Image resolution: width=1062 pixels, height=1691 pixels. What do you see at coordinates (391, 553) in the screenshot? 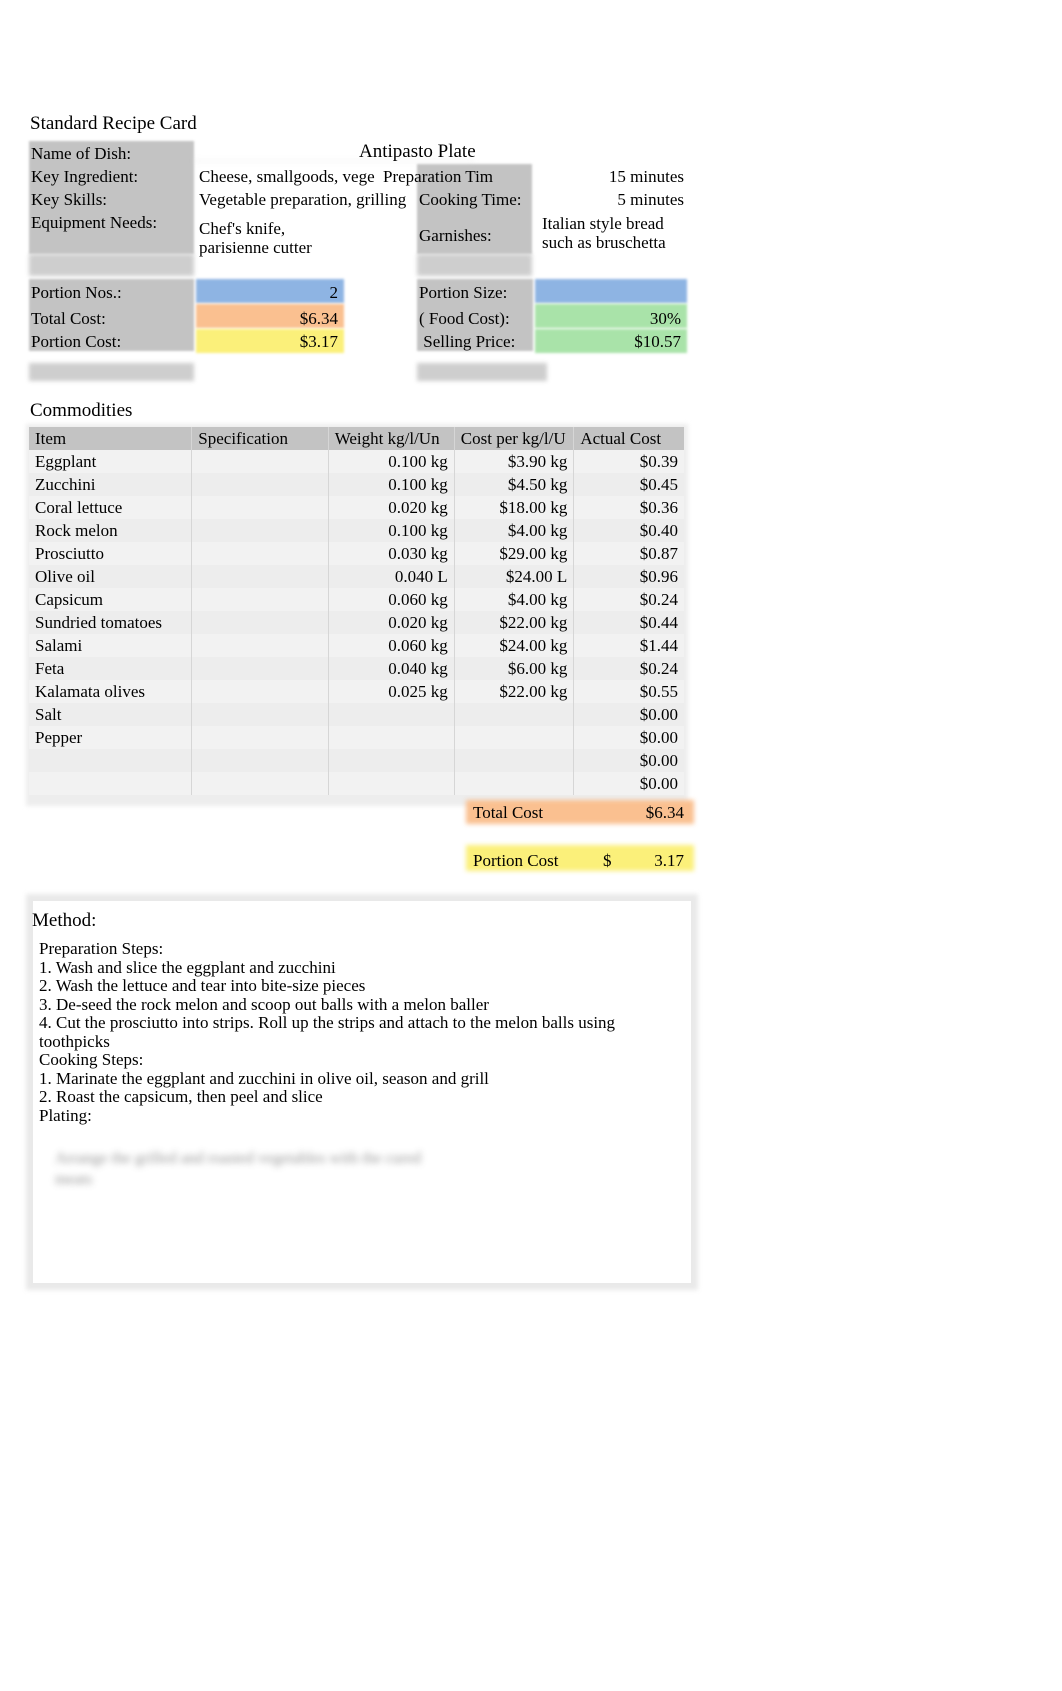
I see `table-cell: 0.030 kg` at bounding box center [391, 553].